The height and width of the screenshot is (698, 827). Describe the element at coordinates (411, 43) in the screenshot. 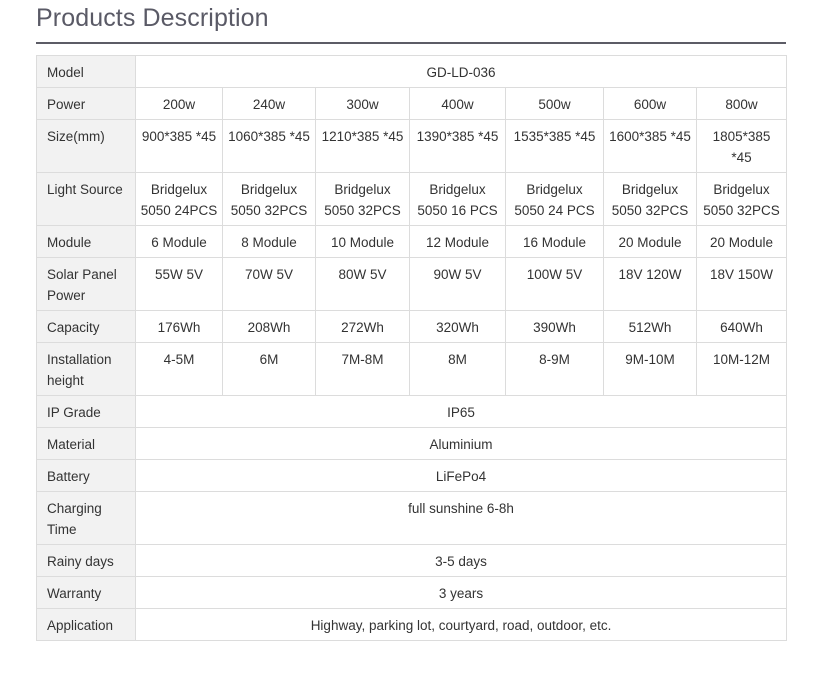

I see `title-divider` at that location.